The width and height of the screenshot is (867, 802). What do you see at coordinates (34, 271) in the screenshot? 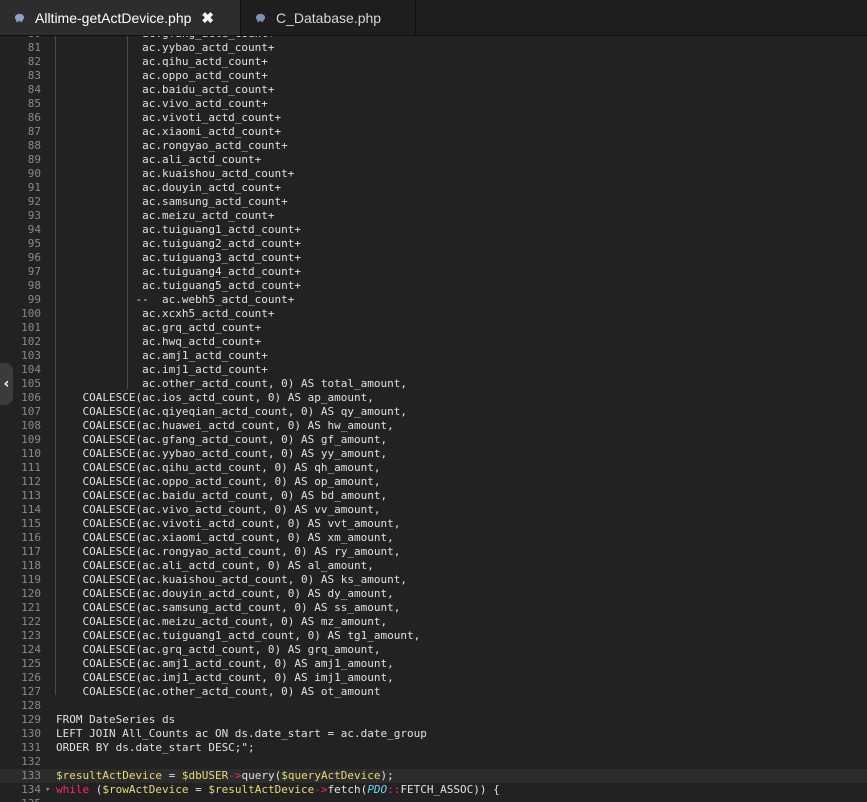
I see `line-number: 97` at bounding box center [34, 271].